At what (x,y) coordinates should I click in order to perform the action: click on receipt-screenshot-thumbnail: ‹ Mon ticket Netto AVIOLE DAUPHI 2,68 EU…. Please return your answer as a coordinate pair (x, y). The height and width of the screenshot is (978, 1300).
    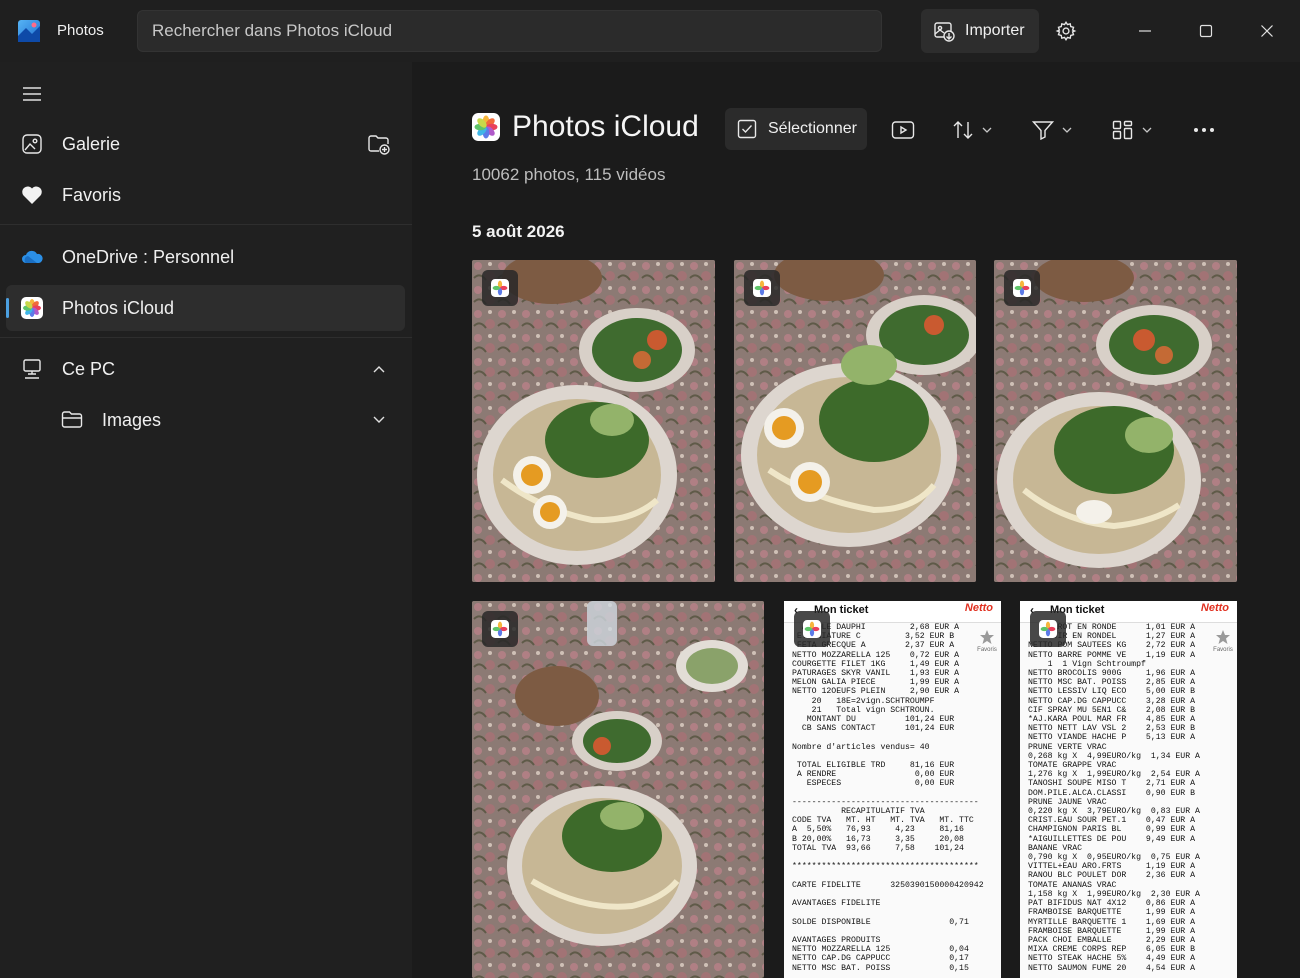
    Looking at the image, I should click on (892, 789).